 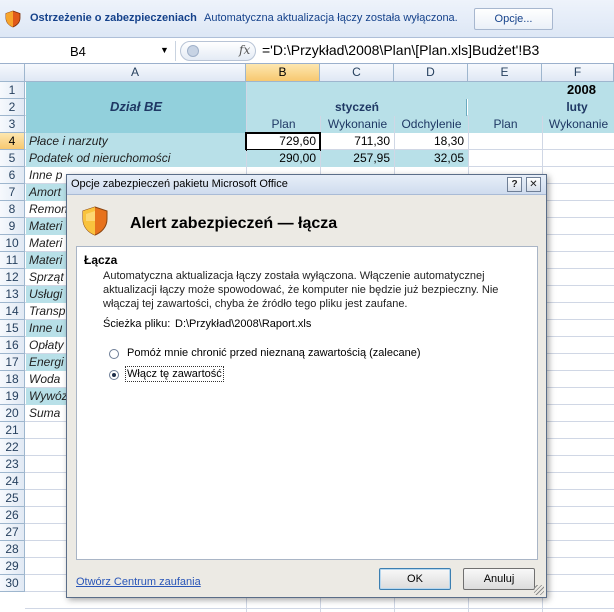 What do you see at coordinates (46, 209) in the screenshot?
I see `row-label-cell: Remon` at bounding box center [46, 209].